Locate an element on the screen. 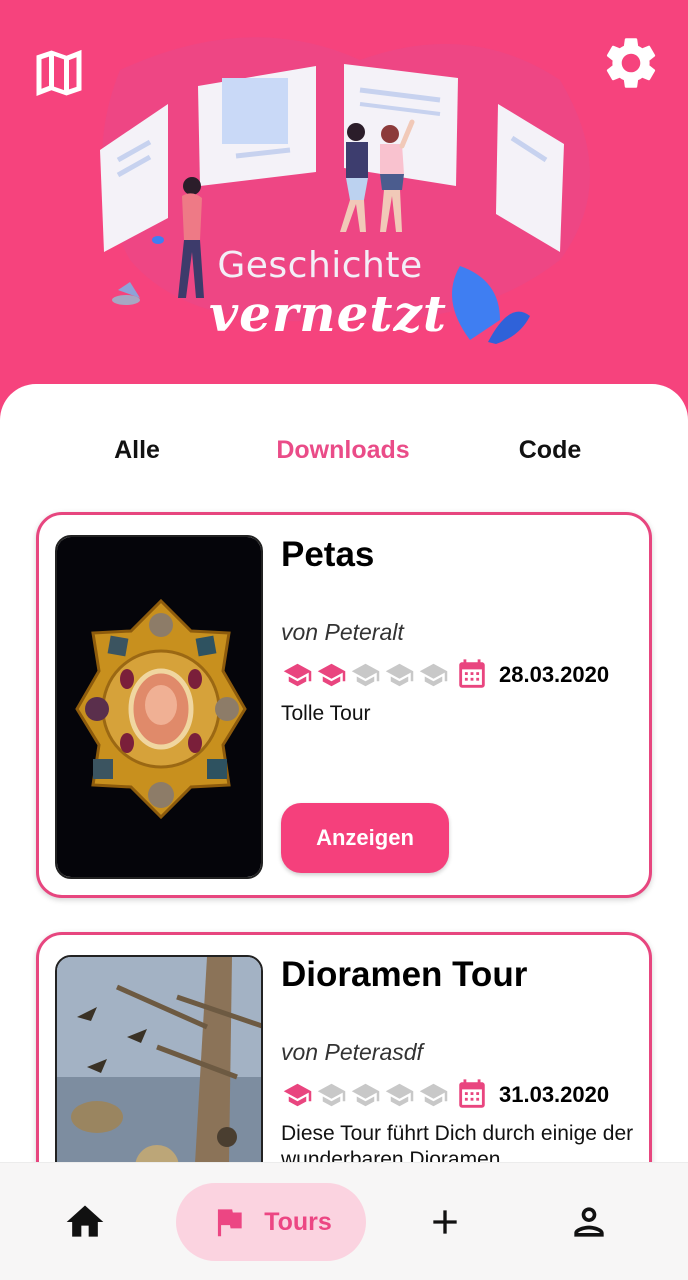  plus-icon is located at coordinates (445, 1222).